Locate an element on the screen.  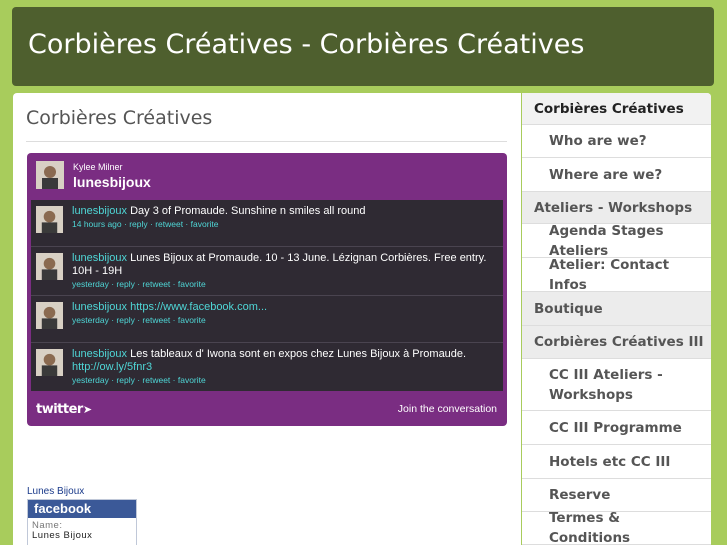
profile-display-name: Kylee Milner is located at coordinates (98, 167).